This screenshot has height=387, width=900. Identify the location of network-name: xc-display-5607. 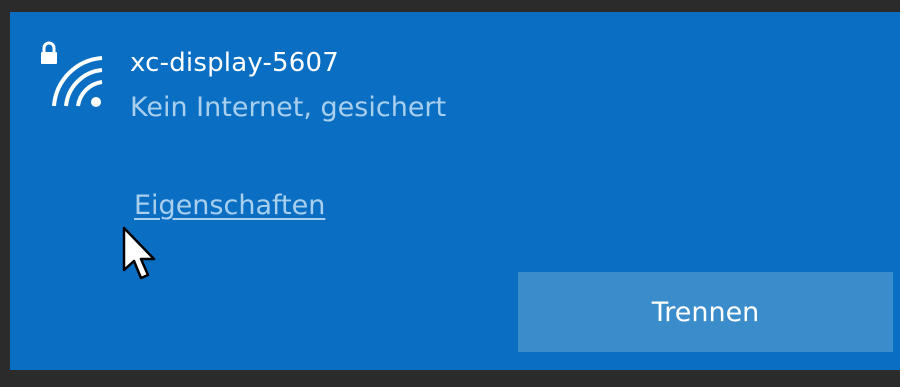
(235, 63).